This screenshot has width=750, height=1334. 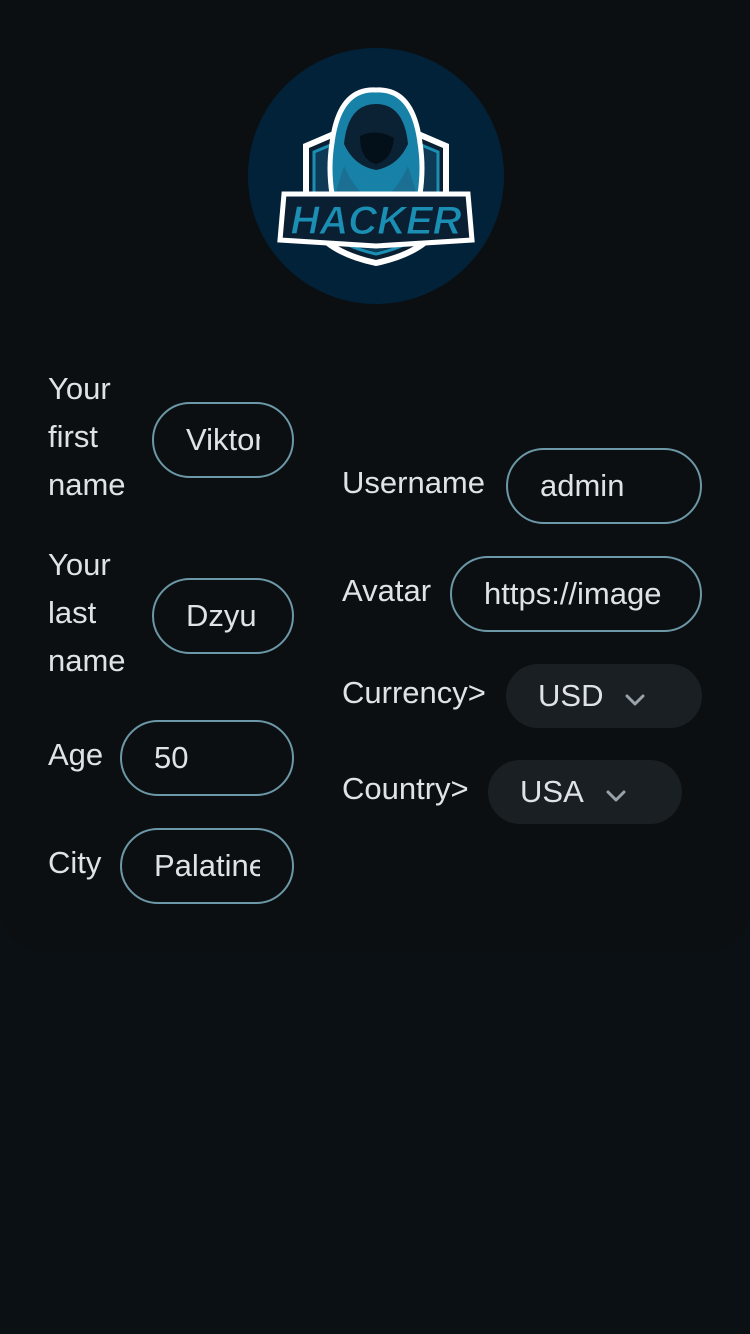 What do you see at coordinates (79, 564) in the screenshot?
I see `last-name-label-line-1: Your` at bounding box center [79, 564].